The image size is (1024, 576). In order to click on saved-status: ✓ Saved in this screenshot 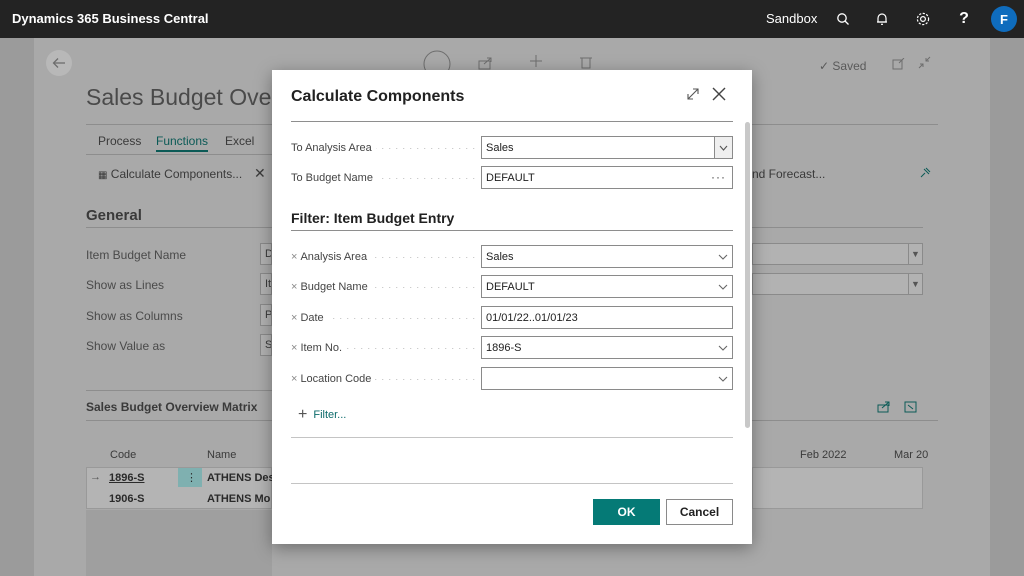, I will do `click(842, 66)`.